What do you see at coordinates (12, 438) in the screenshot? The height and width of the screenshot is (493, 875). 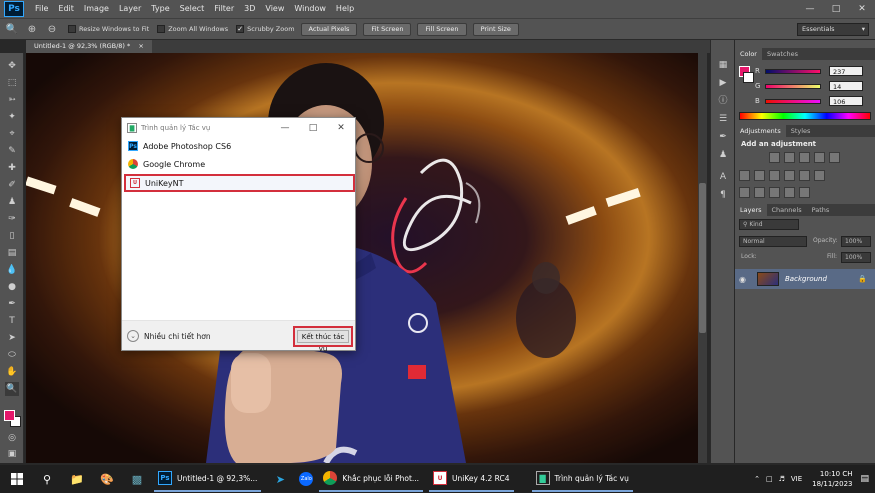 I see `quick-mask-icon: ◎` at bounding box center [12, 438].